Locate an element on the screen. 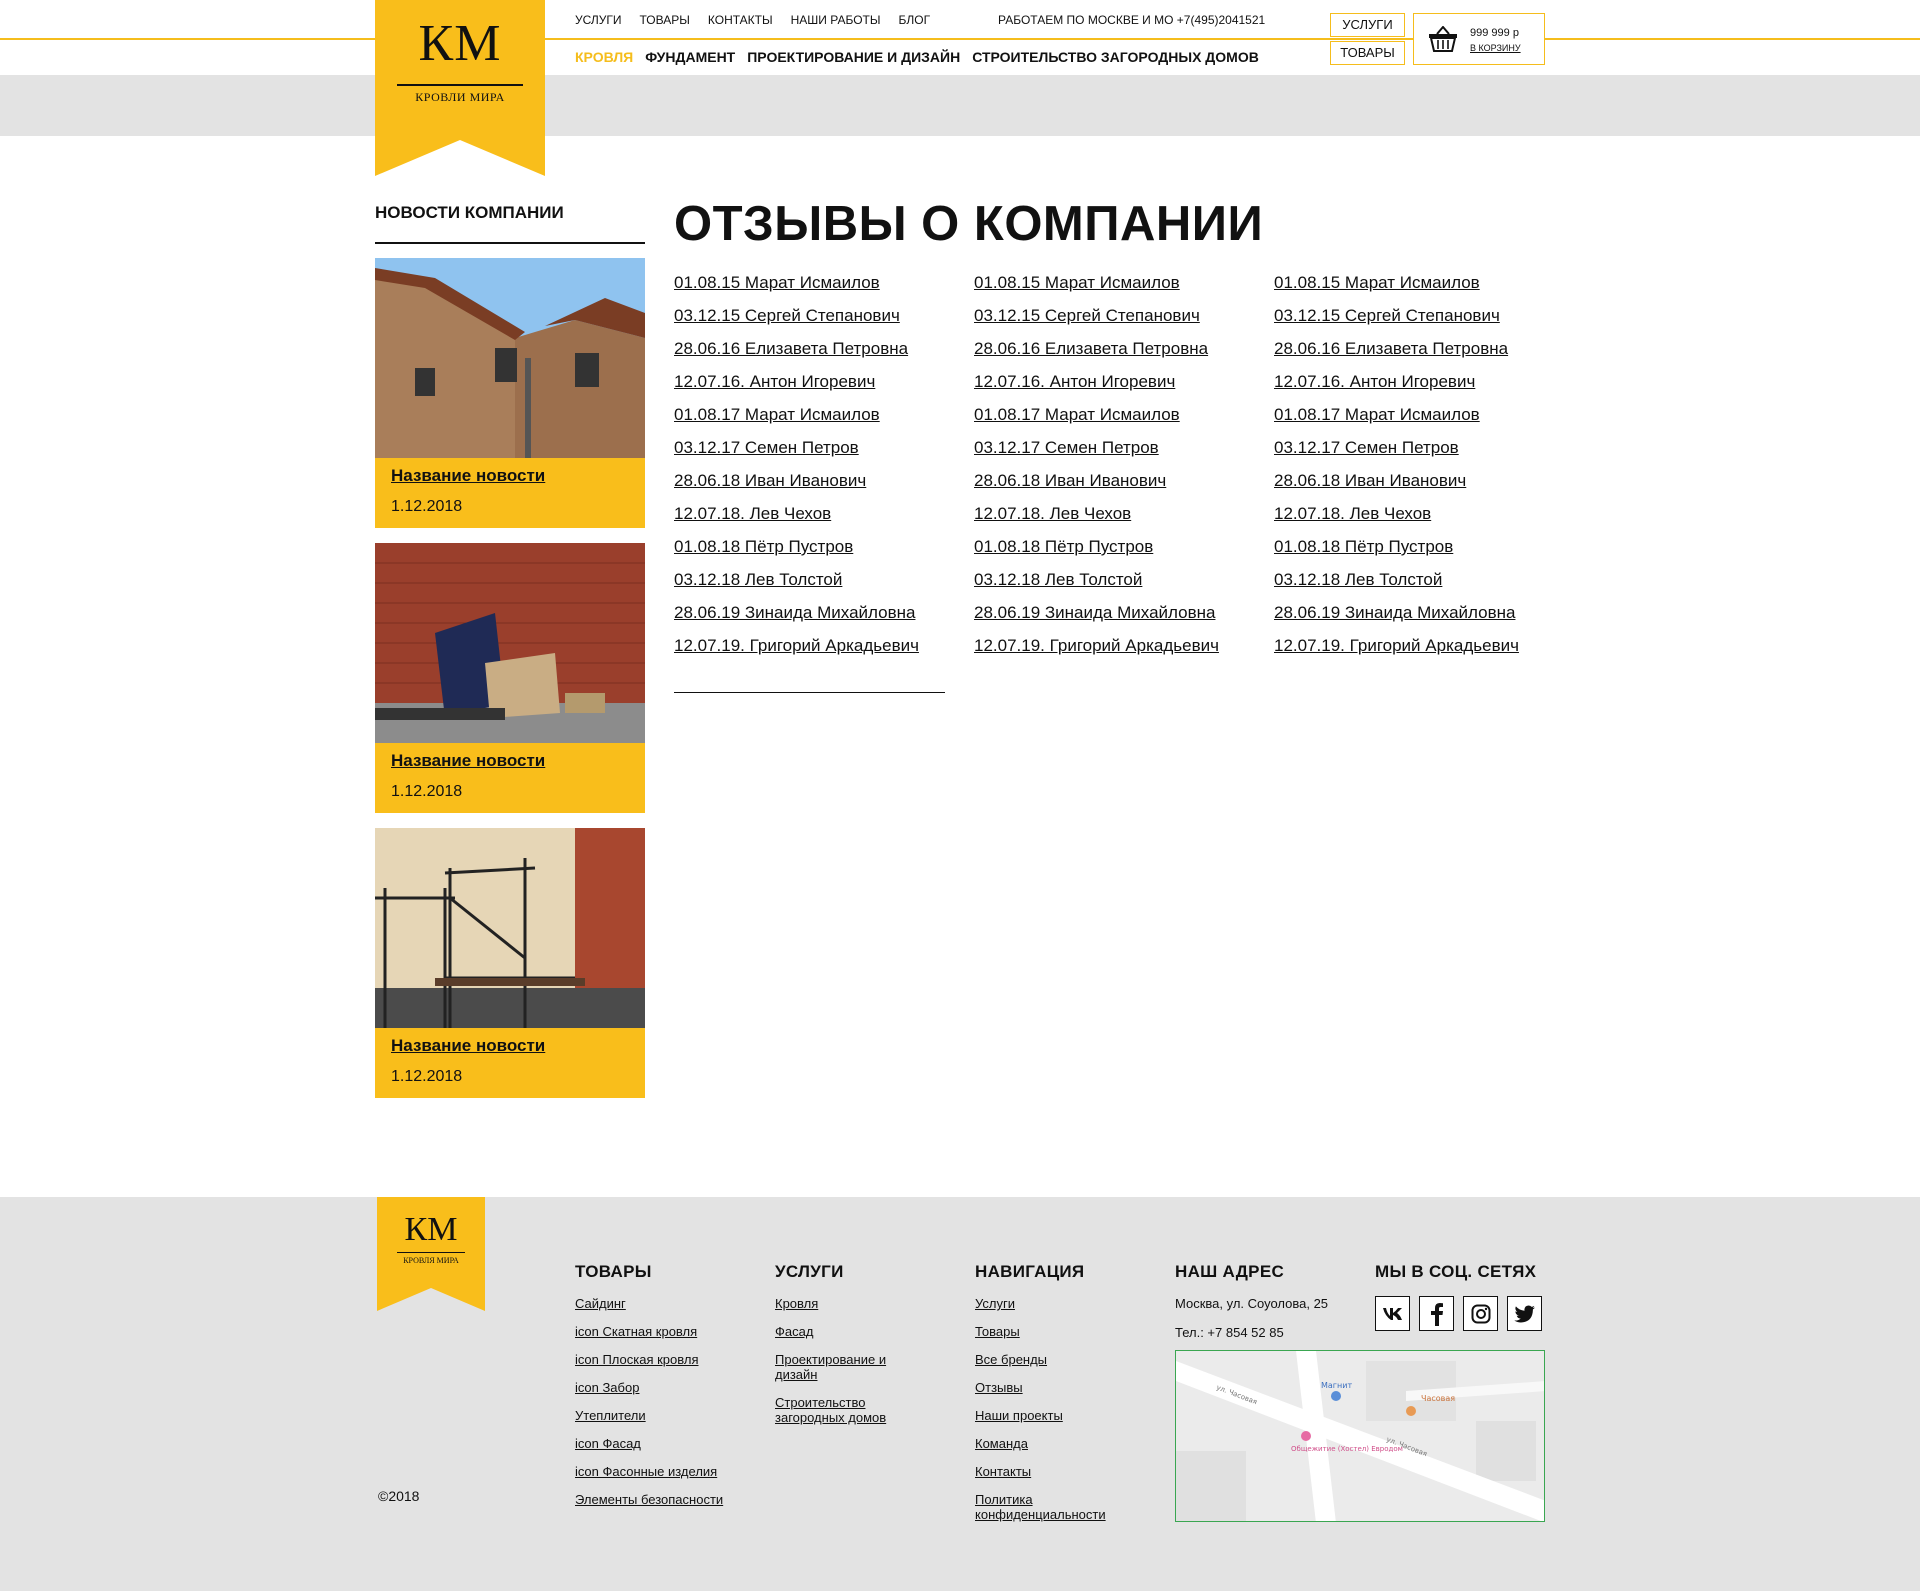 The width and height of the screenshot is (1920, 1591). services-button: УСЛУГИ is located at coordinates (1367, 25).